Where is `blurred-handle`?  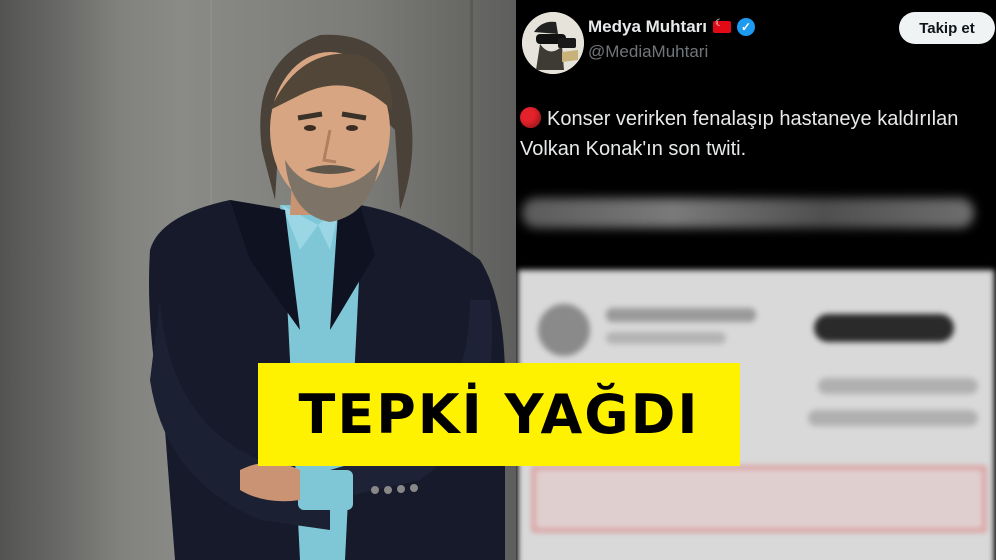 blurred-handle is located at coordinates (666, 338).